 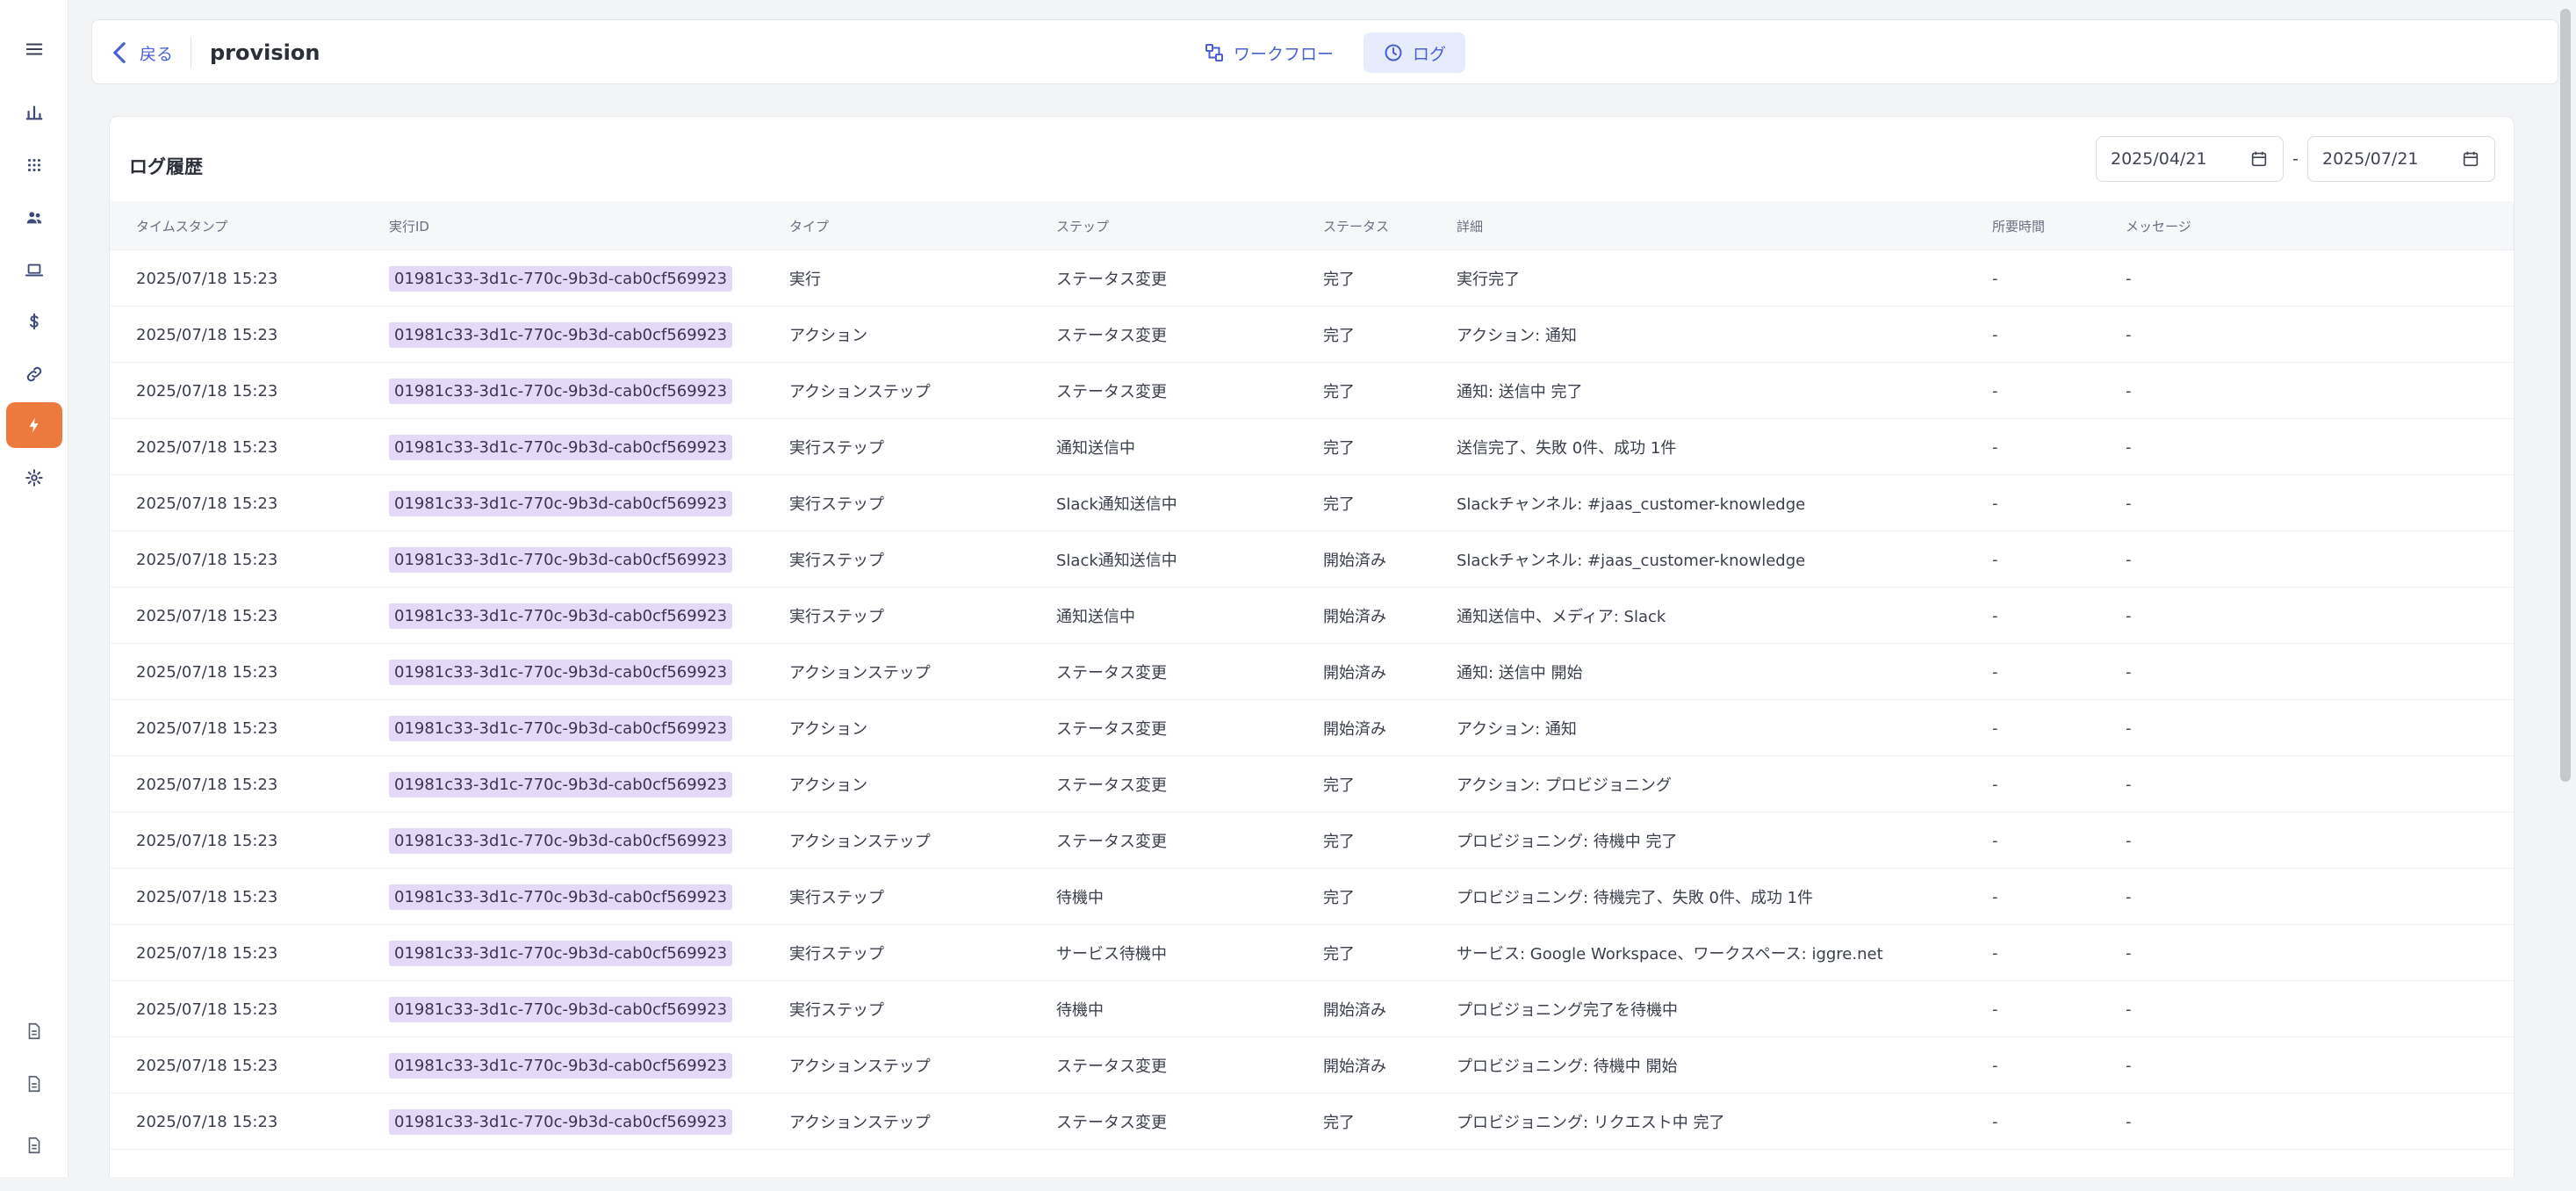 What do you see at coordinates (1415, 52) in the screenshot?
I see `tab-log: ログ` at bounding box center [1415, 52].